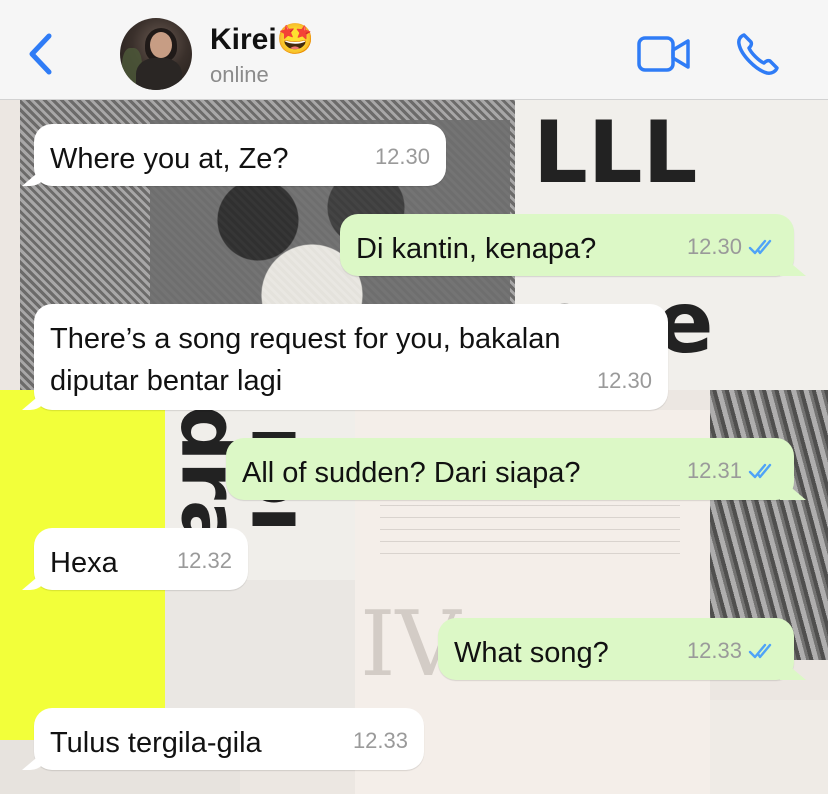 The image size is (828, 794). Describe the element at coordinates (305, 339) in the screenshot. I see `message-text-line-1: There’s a song request for you, bakalan` at that location.